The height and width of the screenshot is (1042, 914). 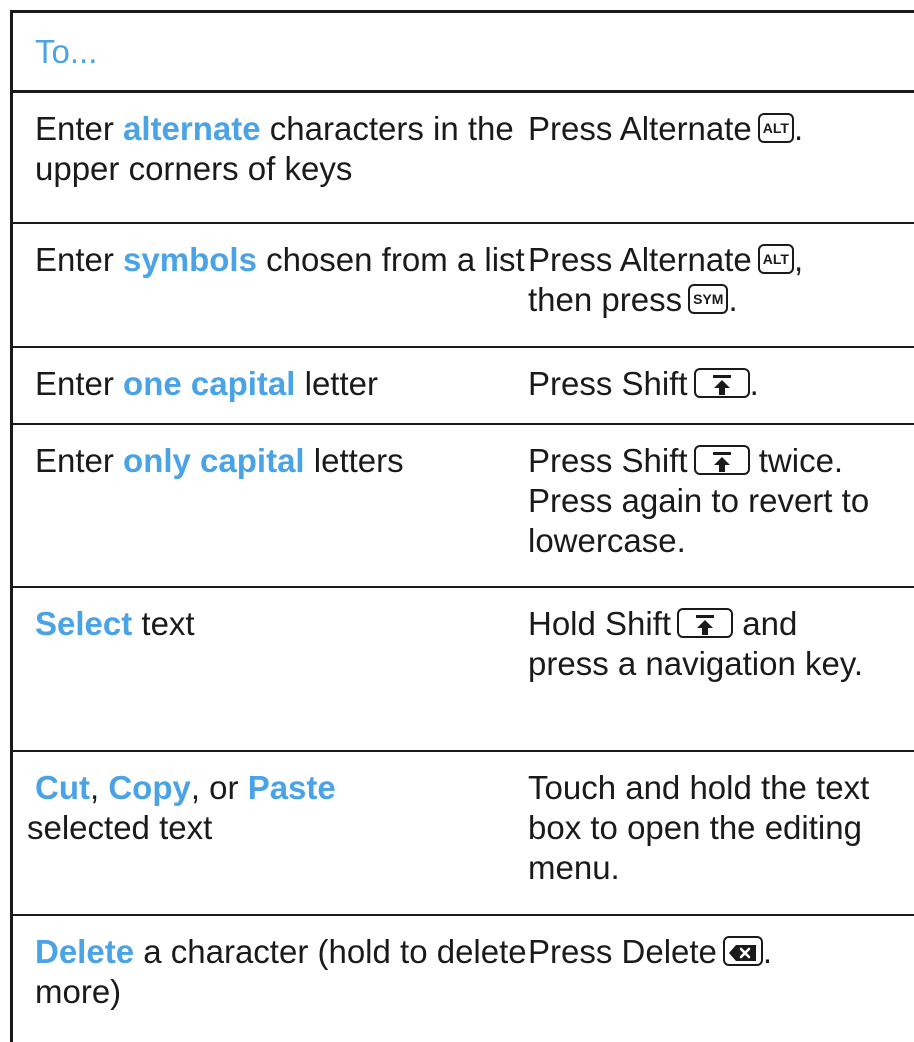 What do you see at coordinates (181, 807) in the screenshot?
I see `action-cell: Cut, Copy, or Paste selected text` at bounding box center [181, 807].